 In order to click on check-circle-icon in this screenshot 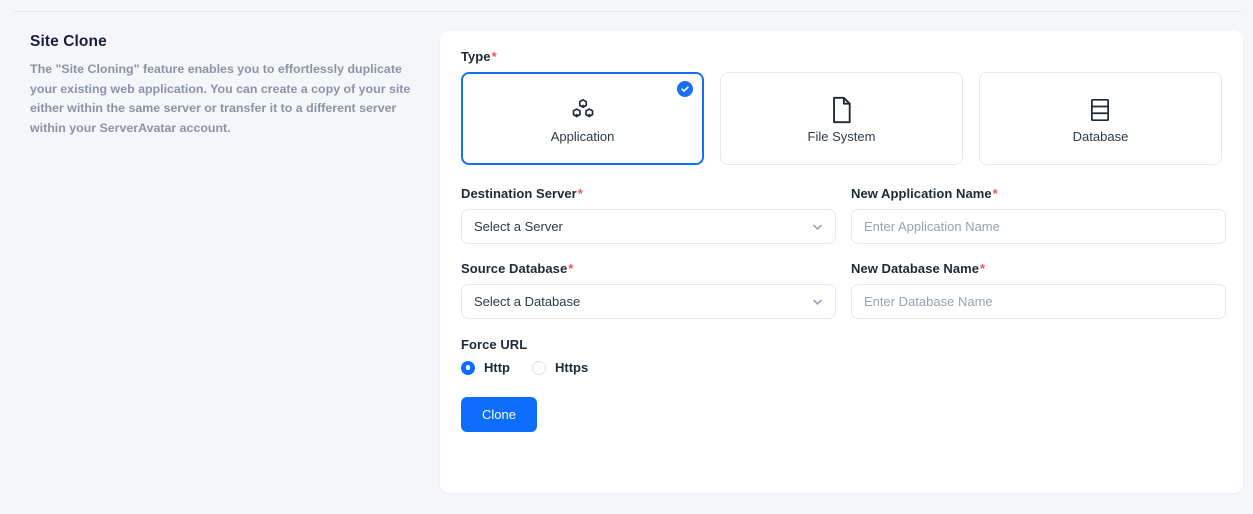, I will do `click(685, 89)`.